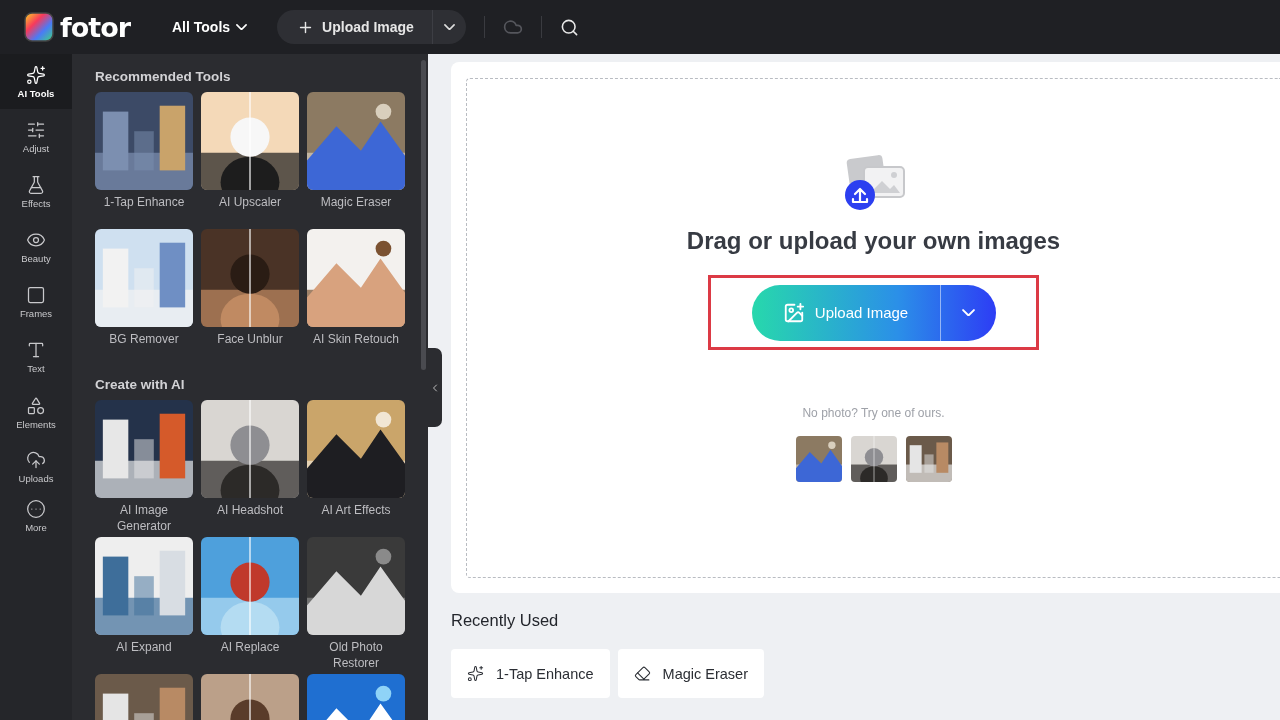 This screenshot has width=1280, height=720. I want to click on rail-tab: More, so click(36, 515).